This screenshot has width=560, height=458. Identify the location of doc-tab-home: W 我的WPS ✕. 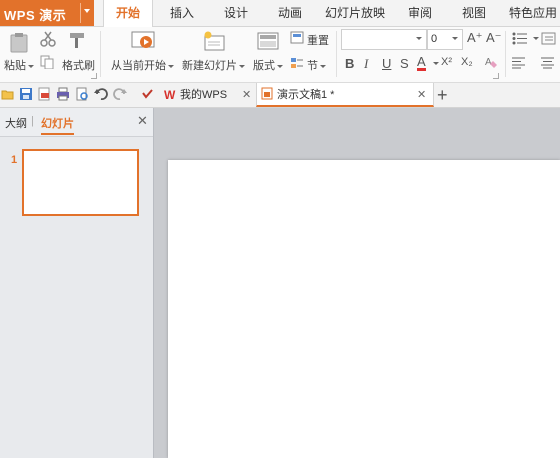
(208, 95).